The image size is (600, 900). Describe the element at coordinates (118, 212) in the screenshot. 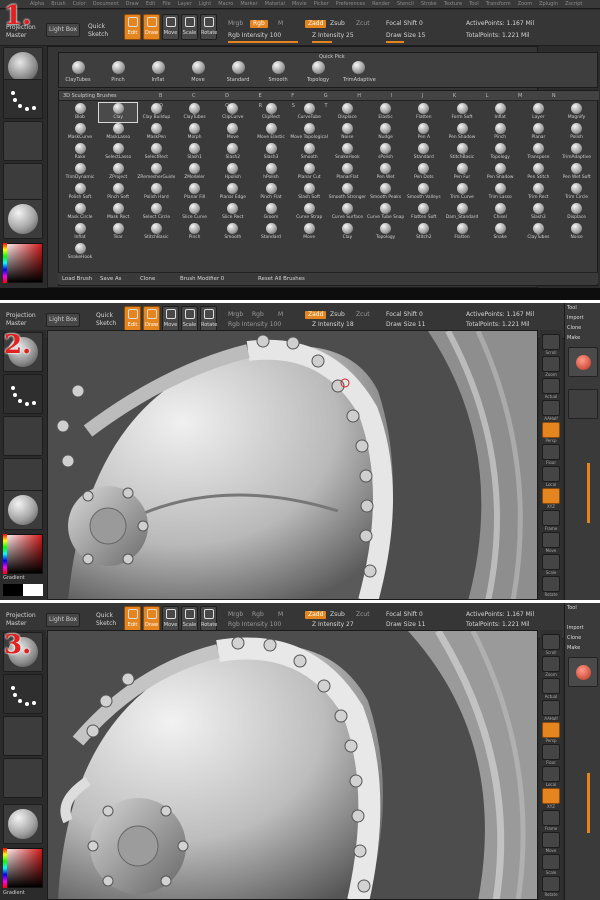

I see `brush-item: Mask Rect` at that location.